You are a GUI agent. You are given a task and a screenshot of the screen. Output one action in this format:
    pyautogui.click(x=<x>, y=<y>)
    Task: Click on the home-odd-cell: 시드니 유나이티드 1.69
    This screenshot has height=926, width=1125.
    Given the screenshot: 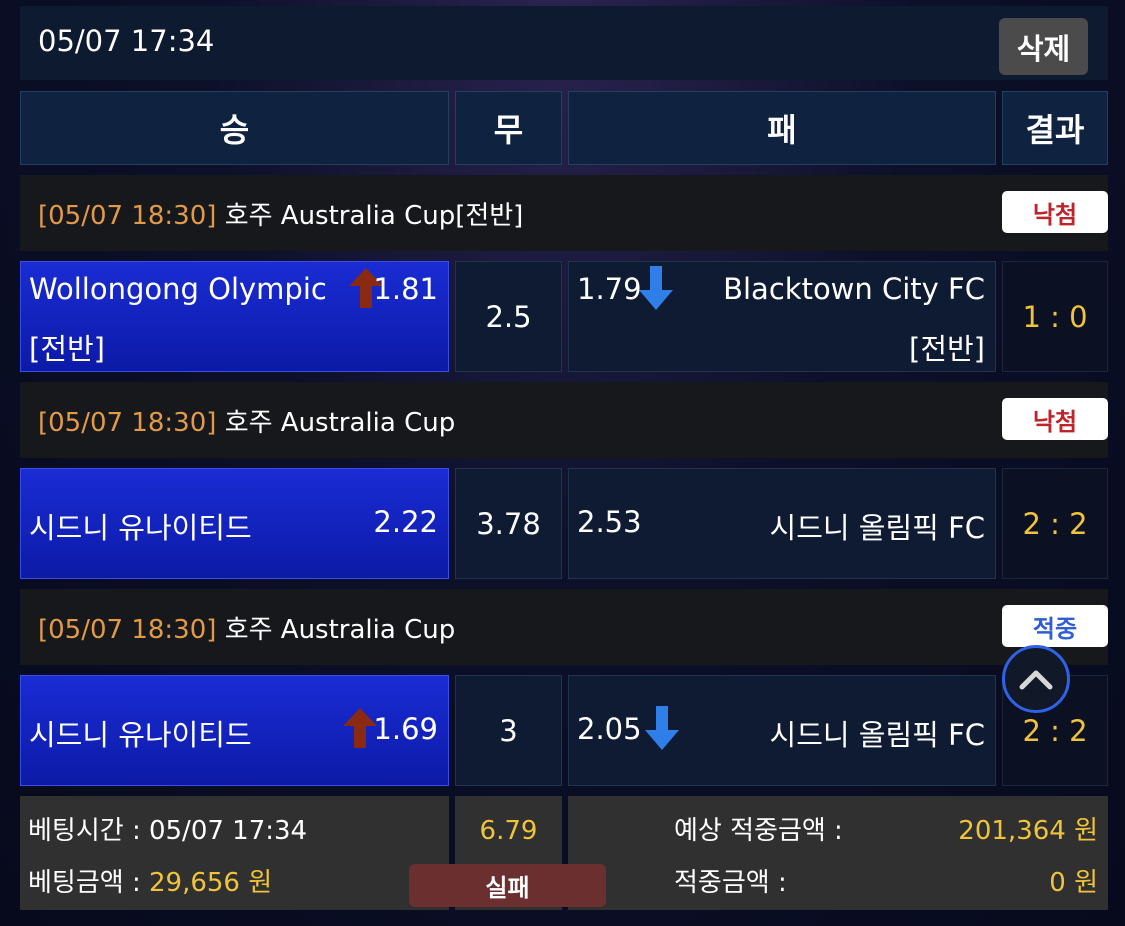 What is the action you would take?
    pyautogui.click(x=234, y=730)
    